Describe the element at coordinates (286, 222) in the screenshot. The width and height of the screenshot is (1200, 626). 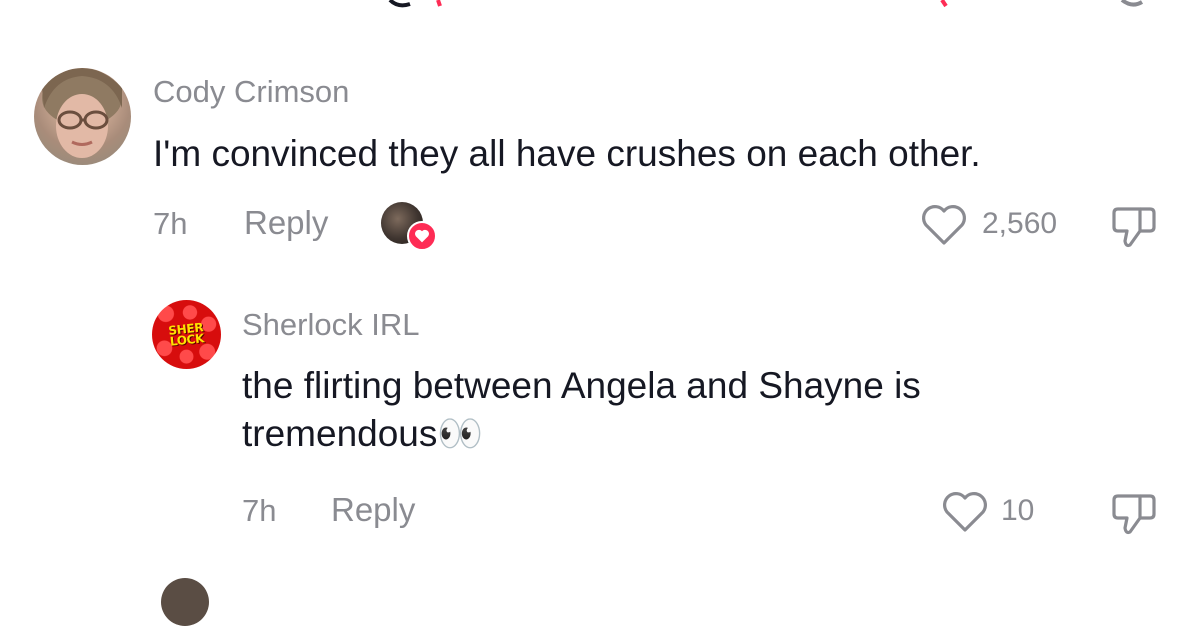
I see `reply-button: Reply` at that location.